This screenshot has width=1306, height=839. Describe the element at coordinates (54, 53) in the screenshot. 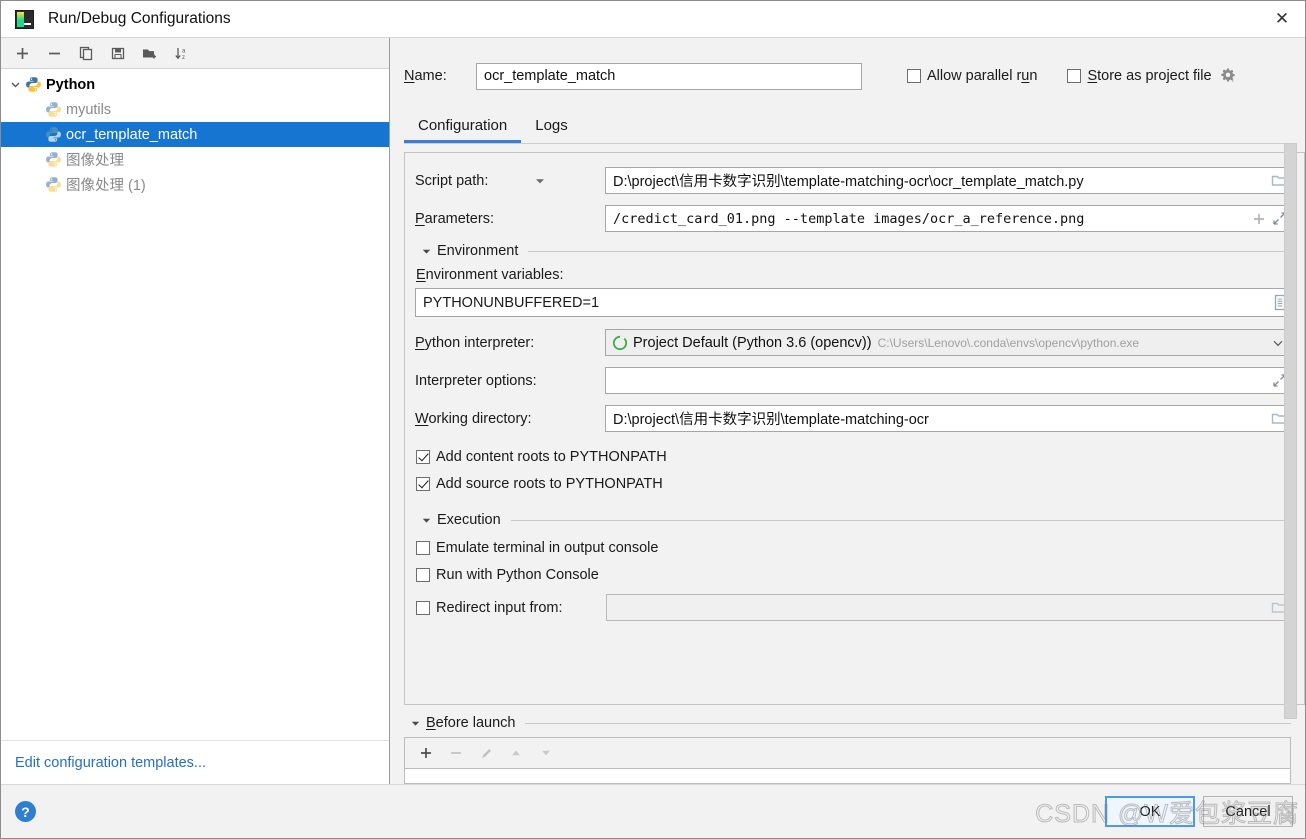

I see `remove-configuration-button` at that location.